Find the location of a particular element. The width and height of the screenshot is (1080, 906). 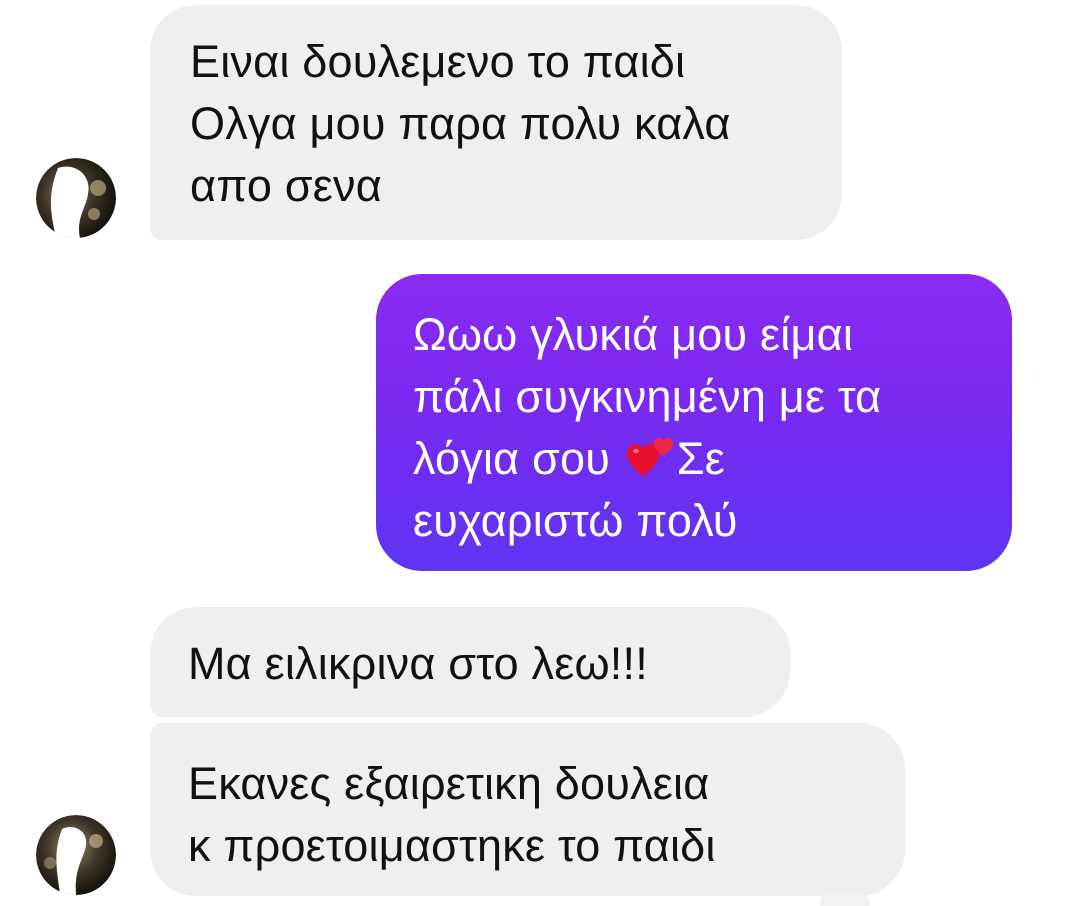

message-text-line: Ολγα μου παρα πολυ καλα is located at coordinates (460, 123).